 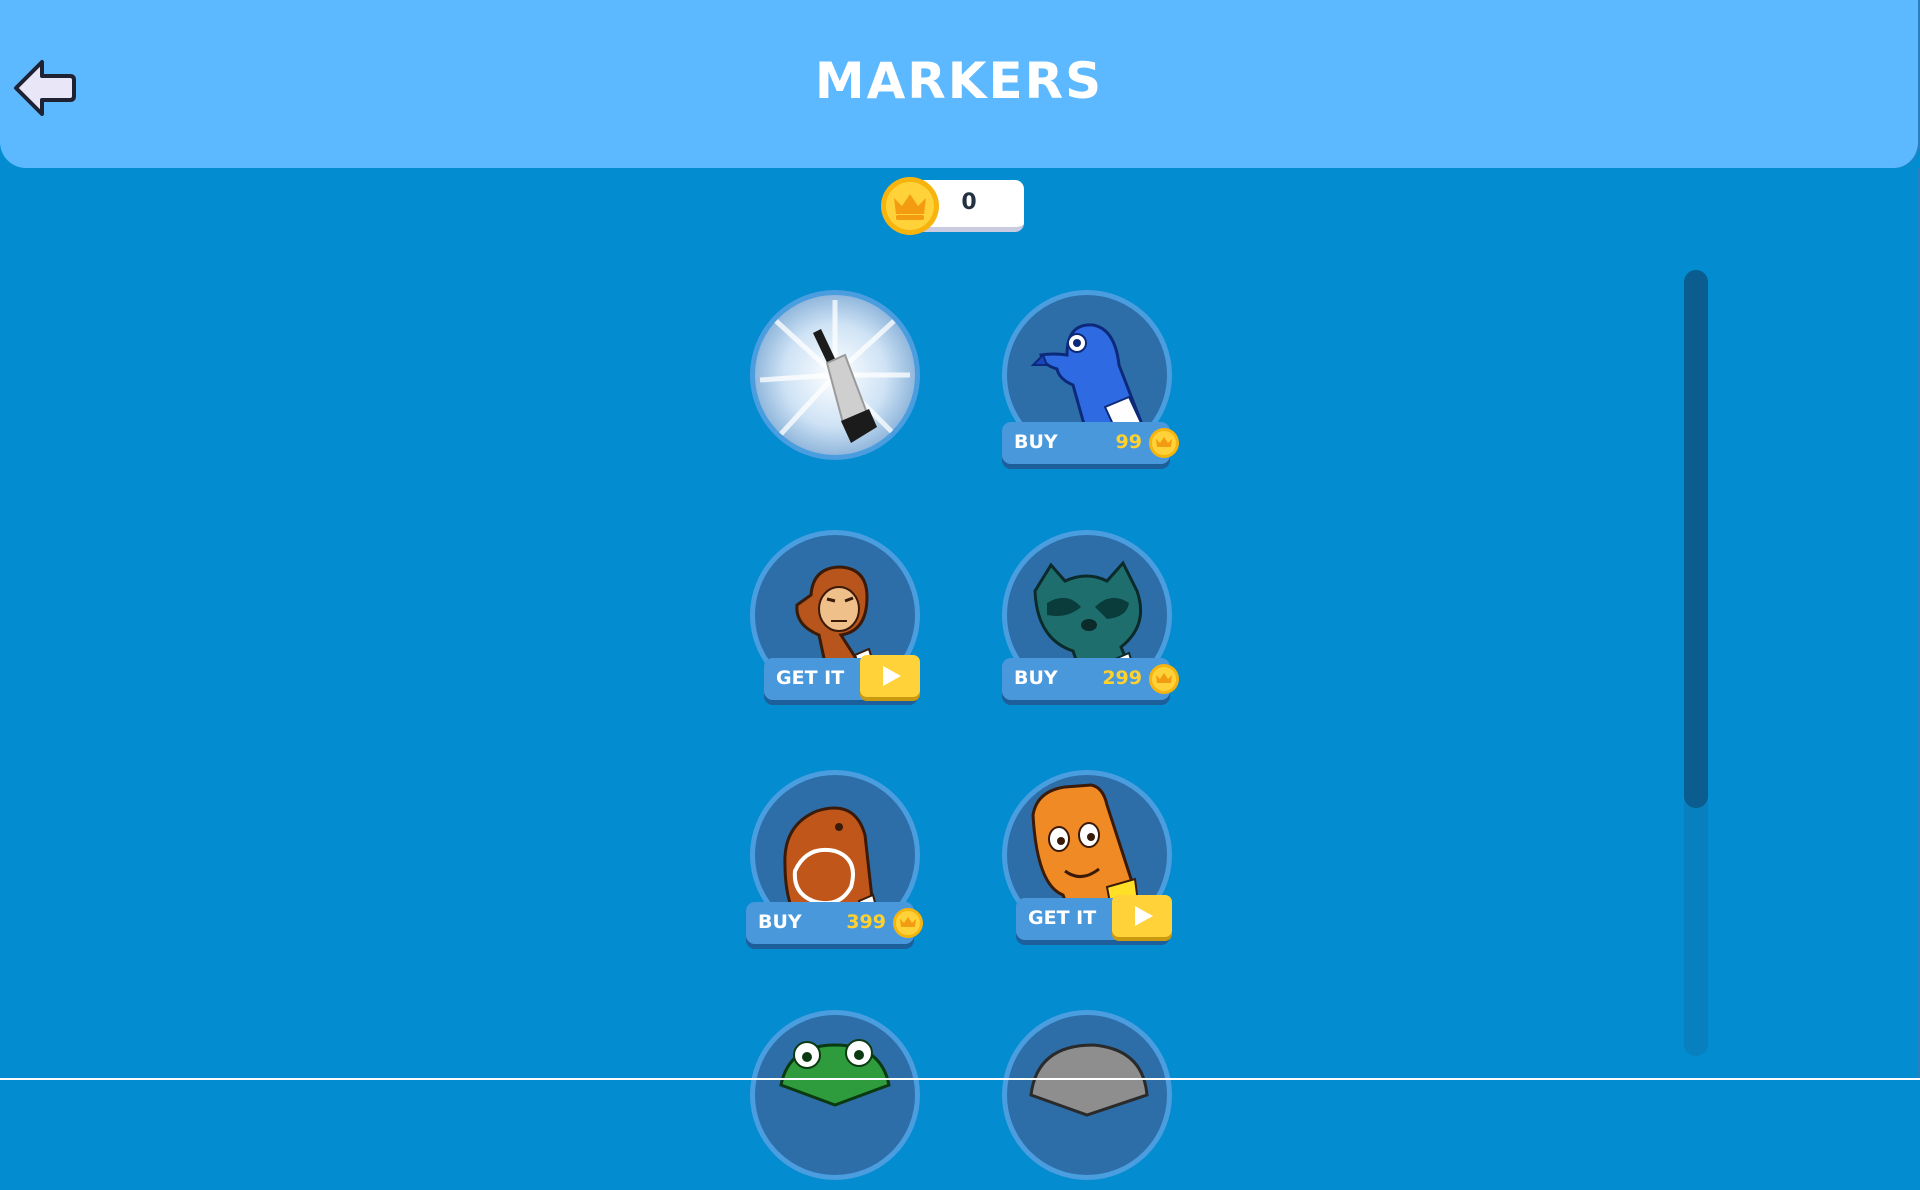 What do you see at coordinates (835, 1073) in the screenshot?
I see `frog-icon` at bounding box center [835, 1073].